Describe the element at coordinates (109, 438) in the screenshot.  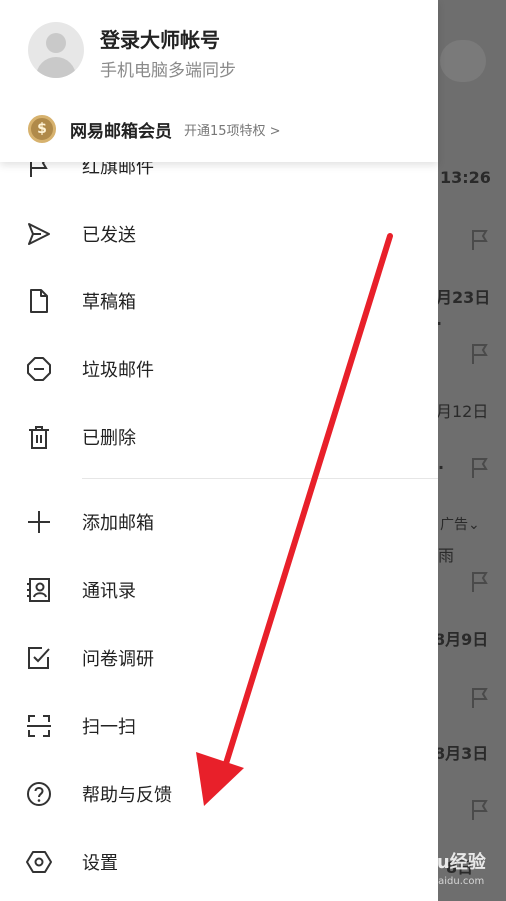
I see `menu-item-label: 已删除` at that location.